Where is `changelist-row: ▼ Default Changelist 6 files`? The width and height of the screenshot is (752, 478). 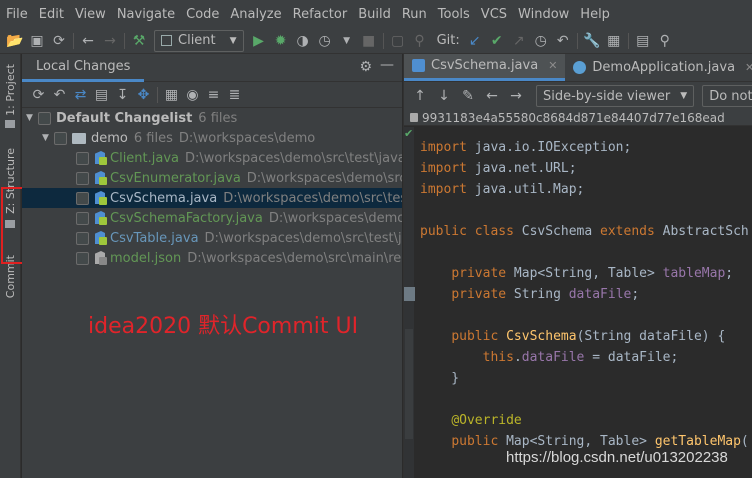 changelist-row: ▼ Default Changelist 6 files is located at coordinates (212, 118).